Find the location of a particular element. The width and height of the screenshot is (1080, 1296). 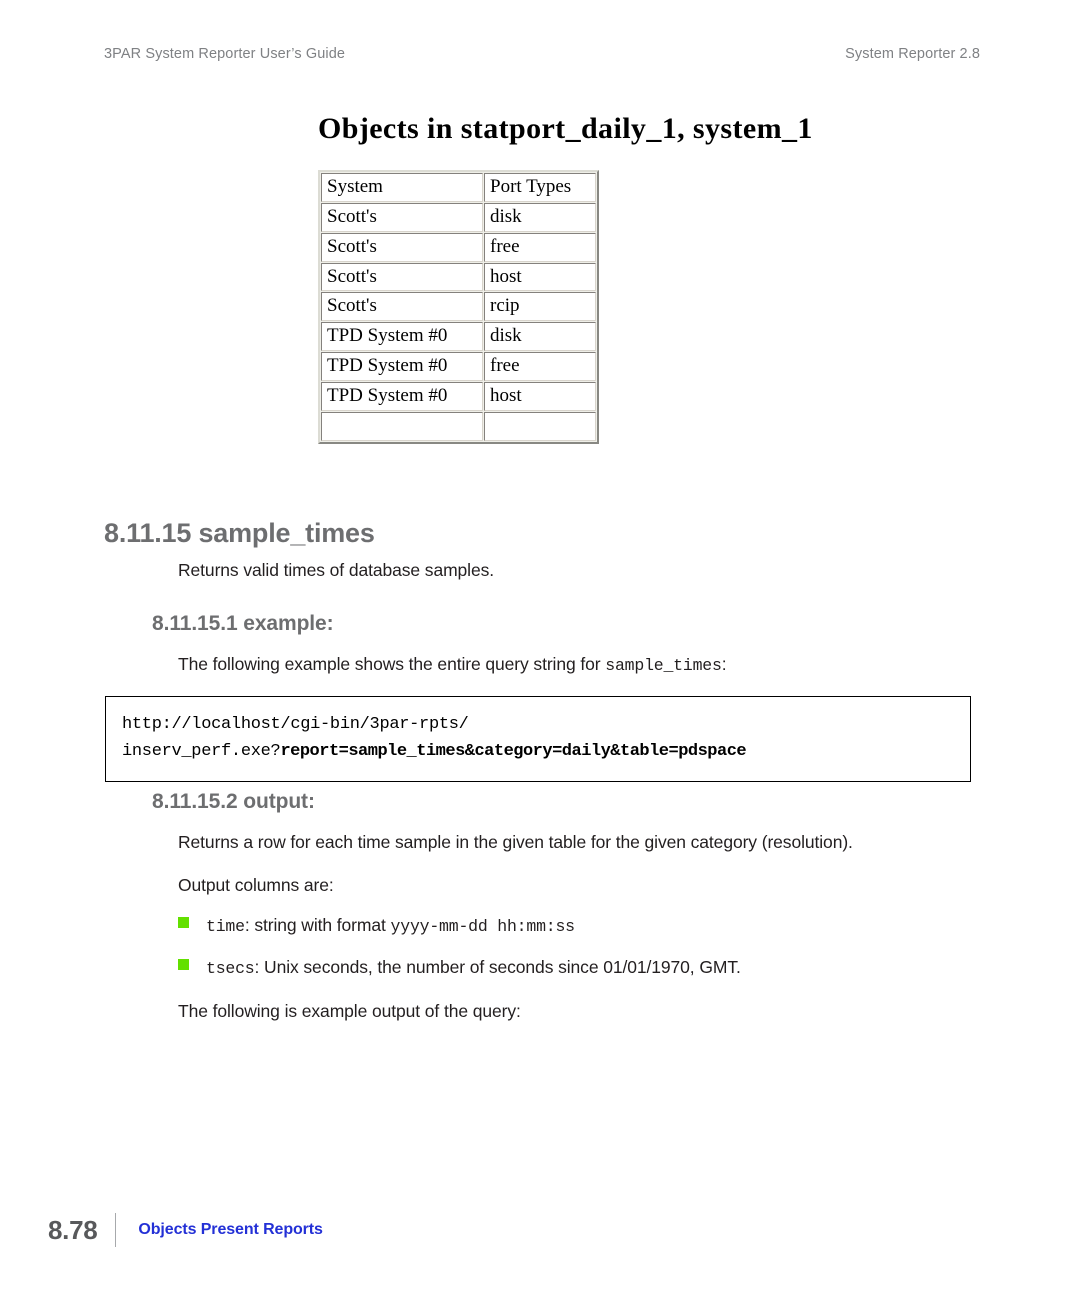

figure-title: Objects in statport_daily_1, system_1 is located at coordinates (565, 128).